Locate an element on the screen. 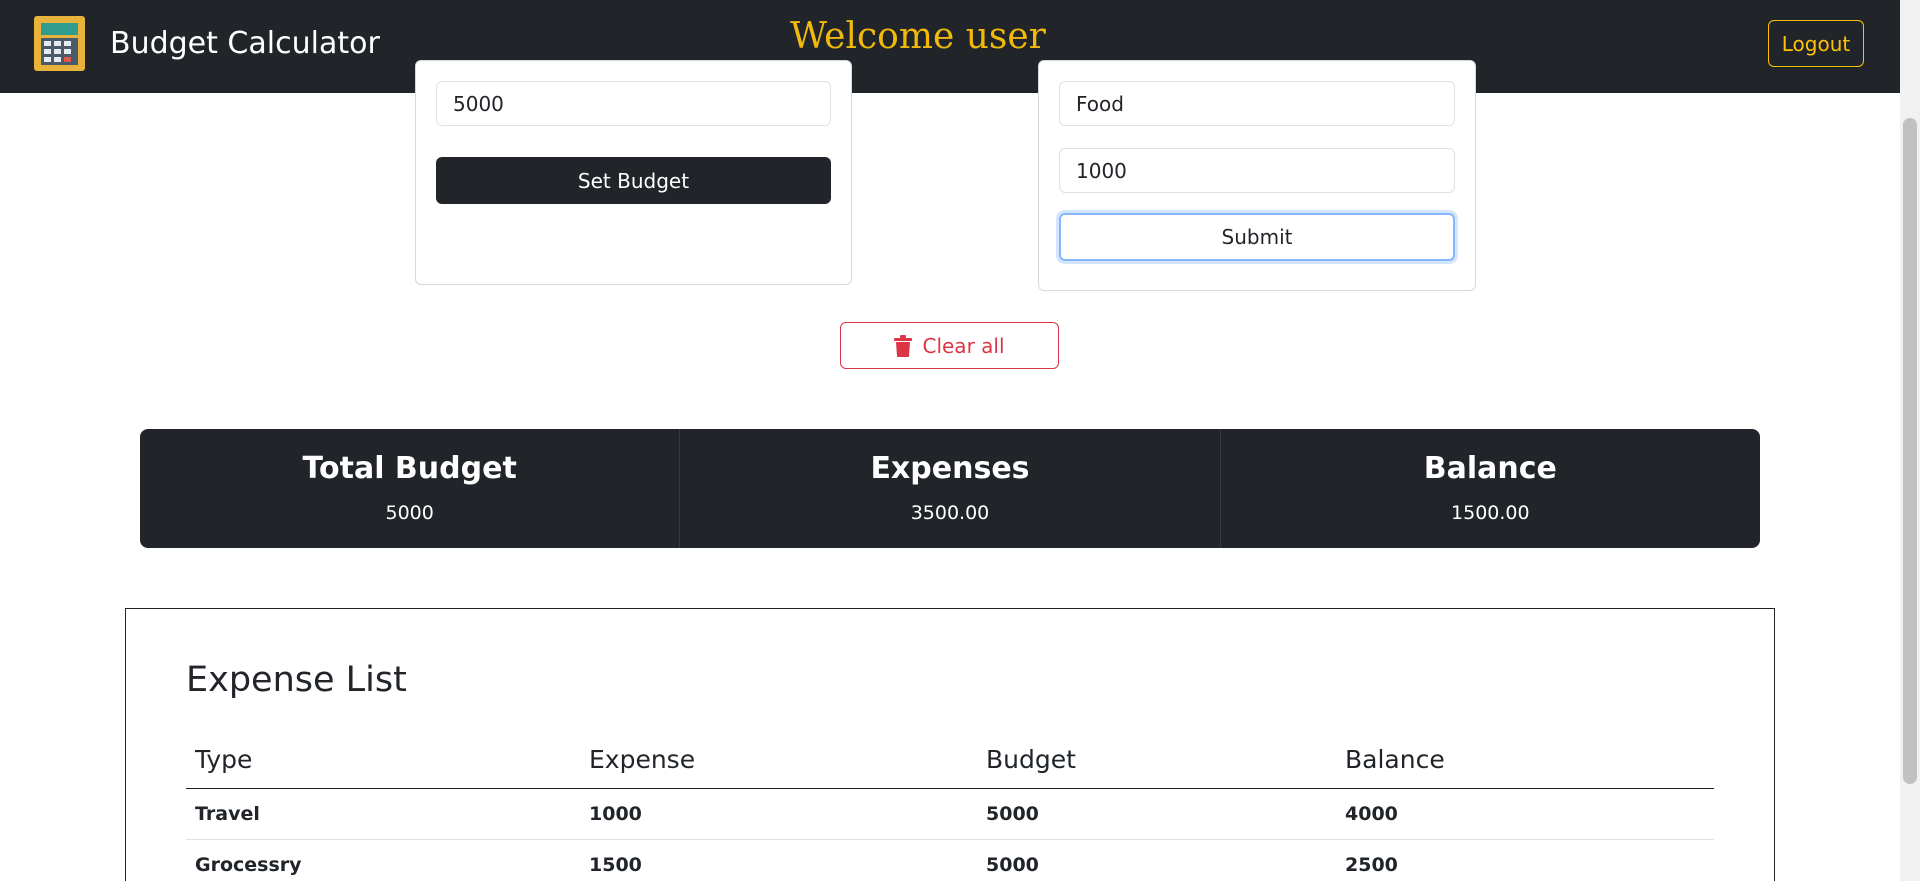 The width and height of the screenshot is (1920, 881). total-budget-label: Total Budget is located at coordinates (409, 468).